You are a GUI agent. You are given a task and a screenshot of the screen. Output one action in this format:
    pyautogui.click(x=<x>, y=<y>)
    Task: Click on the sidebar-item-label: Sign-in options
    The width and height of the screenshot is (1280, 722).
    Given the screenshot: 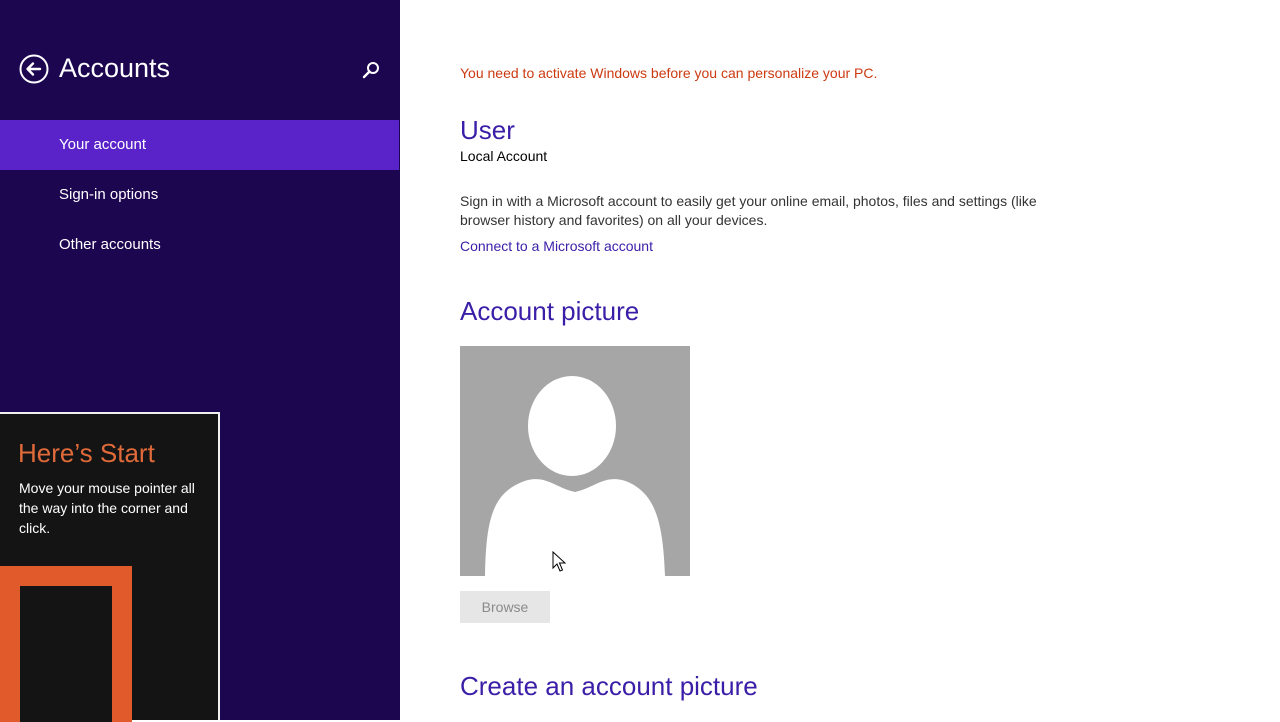 What is the action you would take?
    pyautogui.click(x=109, y=194)
    